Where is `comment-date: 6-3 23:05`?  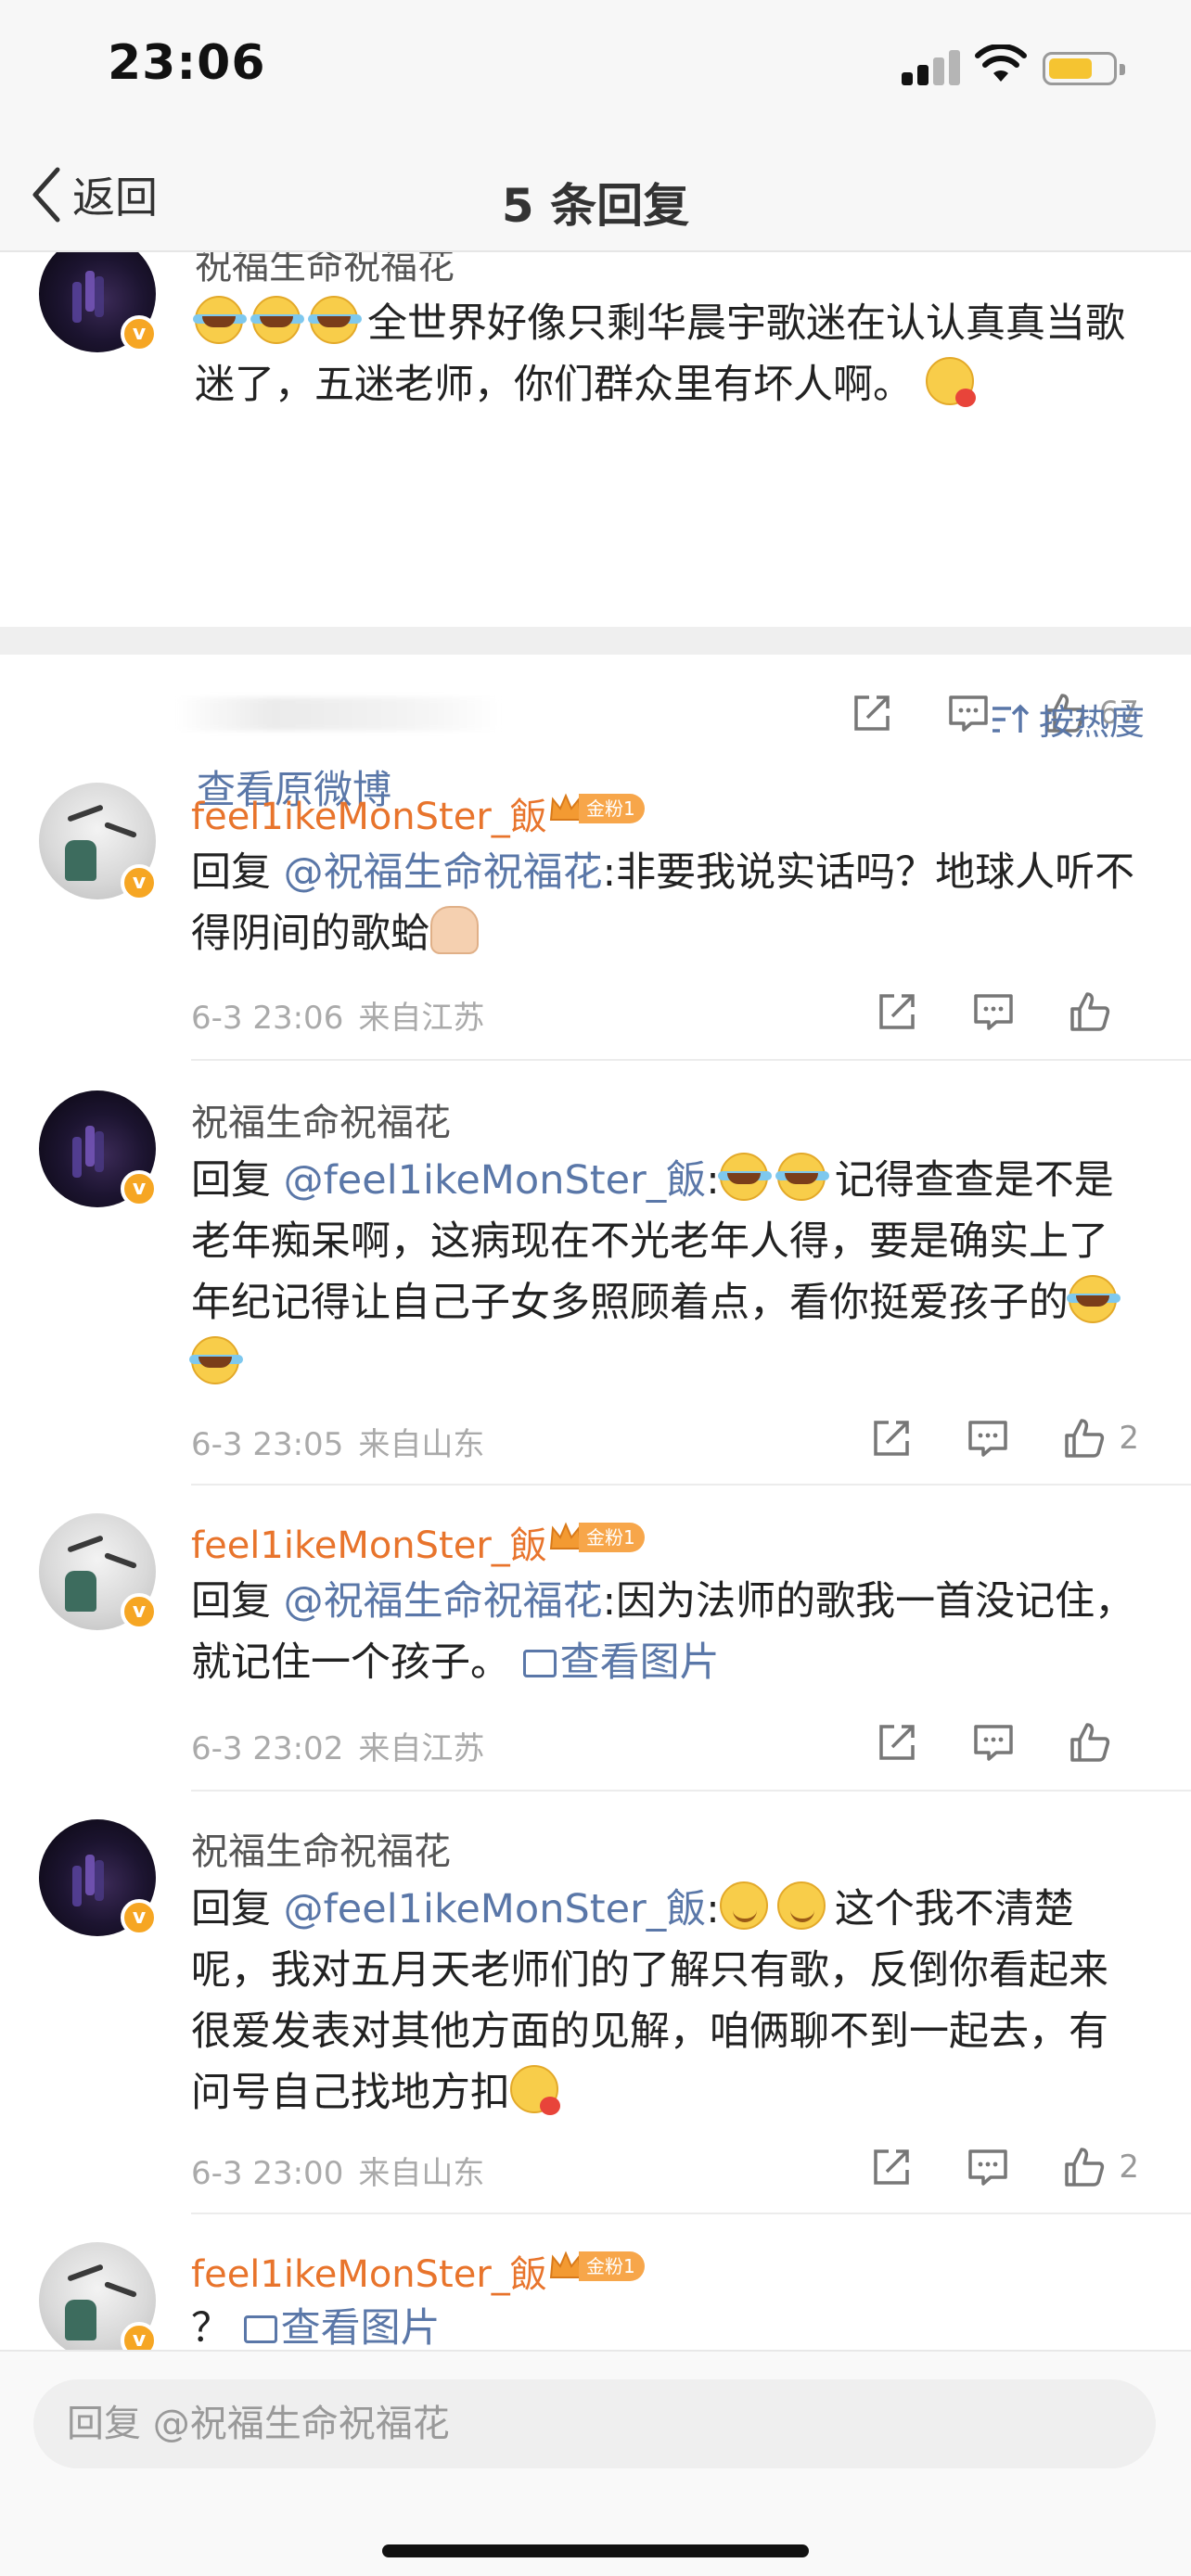 comment-date: 6-3 23:05 is located at coordinates (267, 1444).